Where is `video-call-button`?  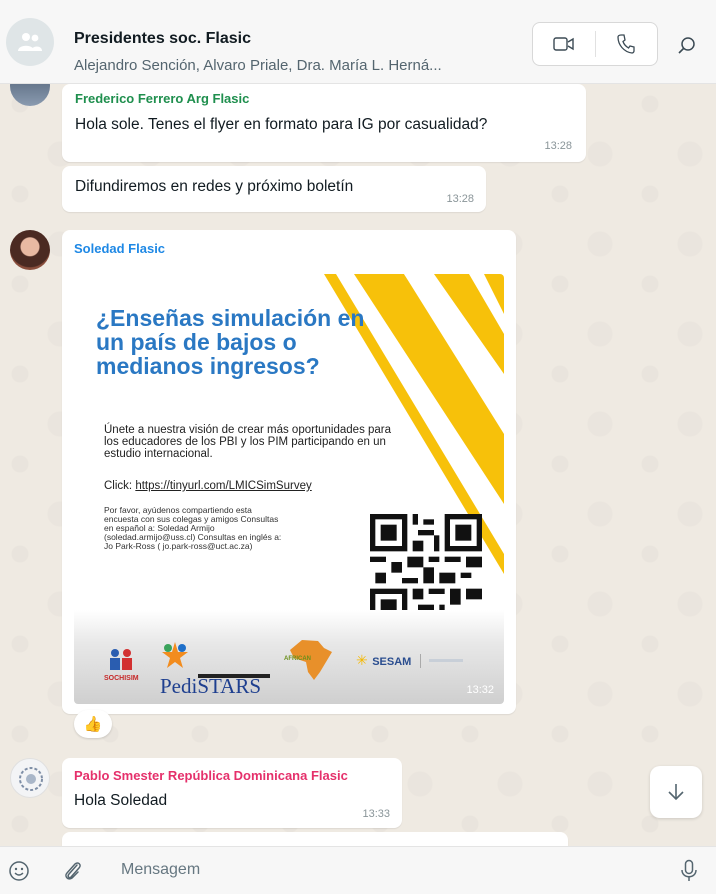
video-call-button is located at coordinates (564, 44).